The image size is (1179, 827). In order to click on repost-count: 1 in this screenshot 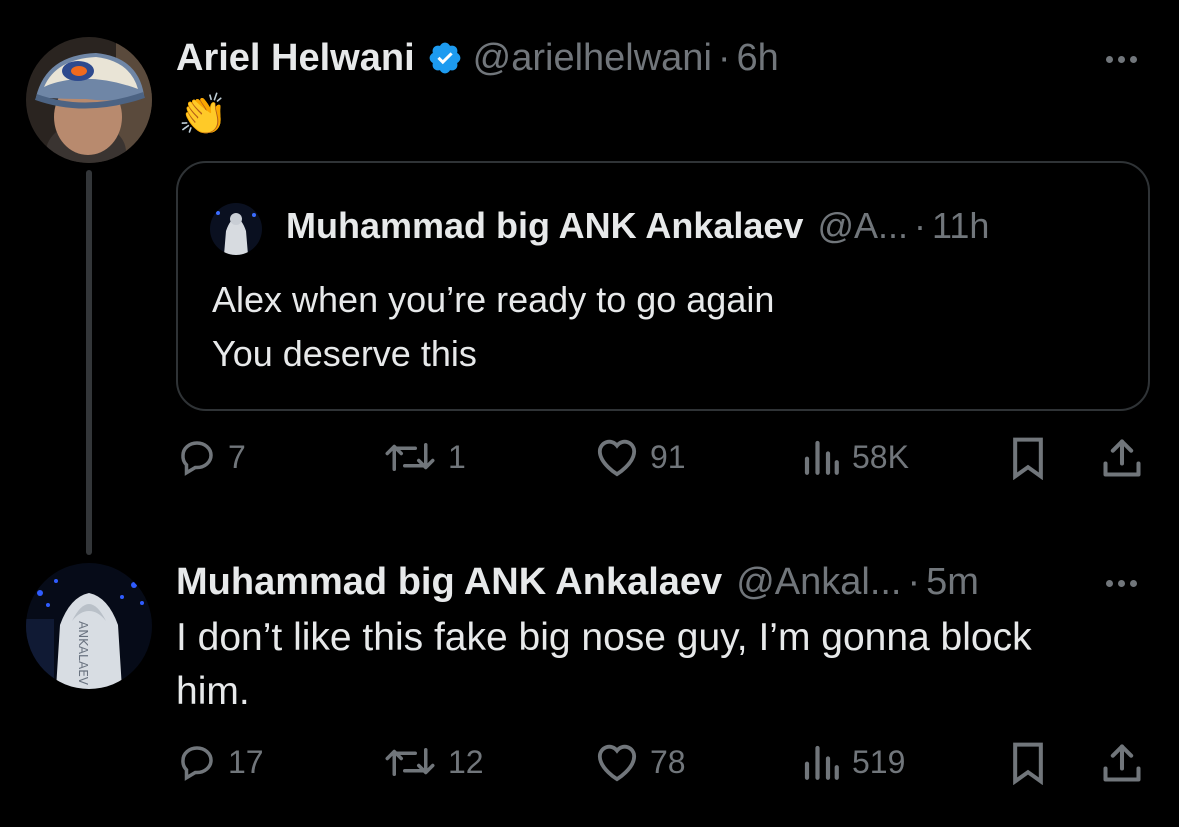, I will do `click(457, 456)`.